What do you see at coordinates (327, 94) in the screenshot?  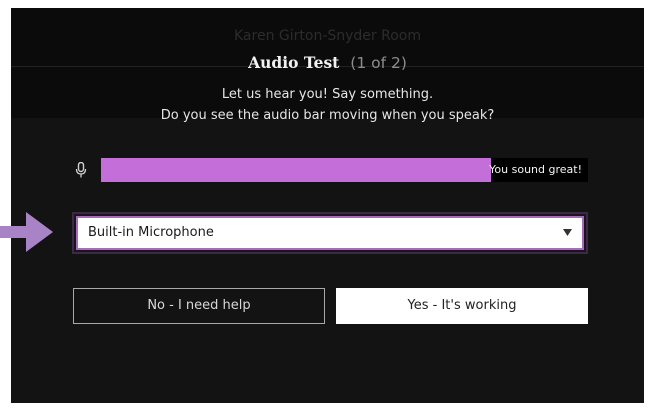 I see `instruction-line-1: Let us hear you! Say something.` at bounding box center [327, 94].